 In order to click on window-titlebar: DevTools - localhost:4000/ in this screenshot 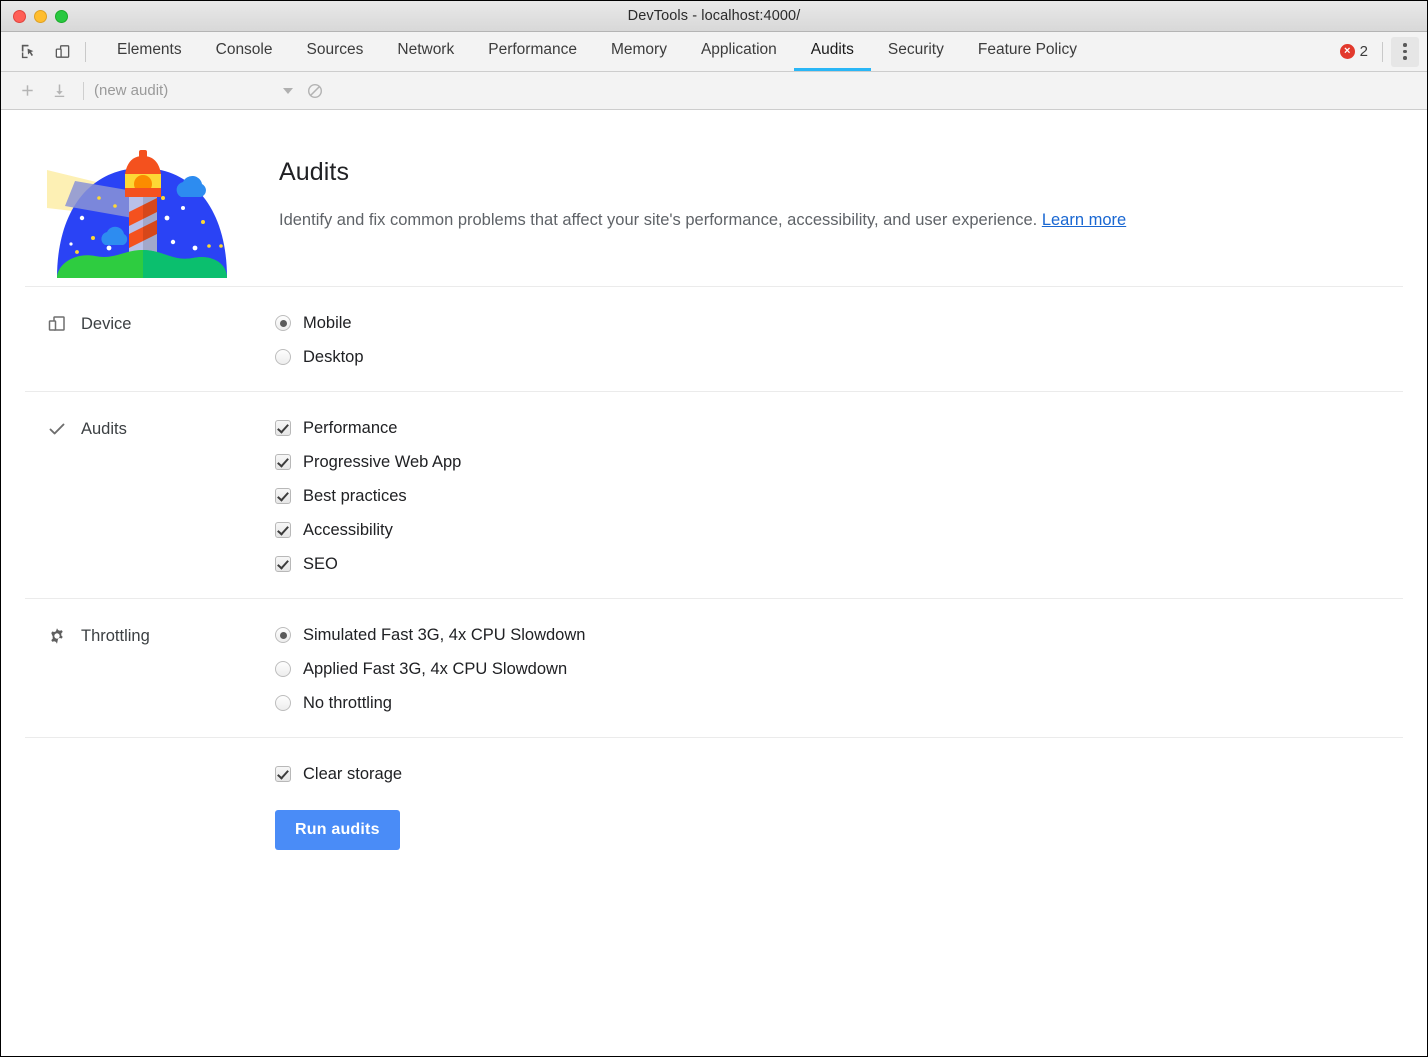, I will do `click(714, 16)`.